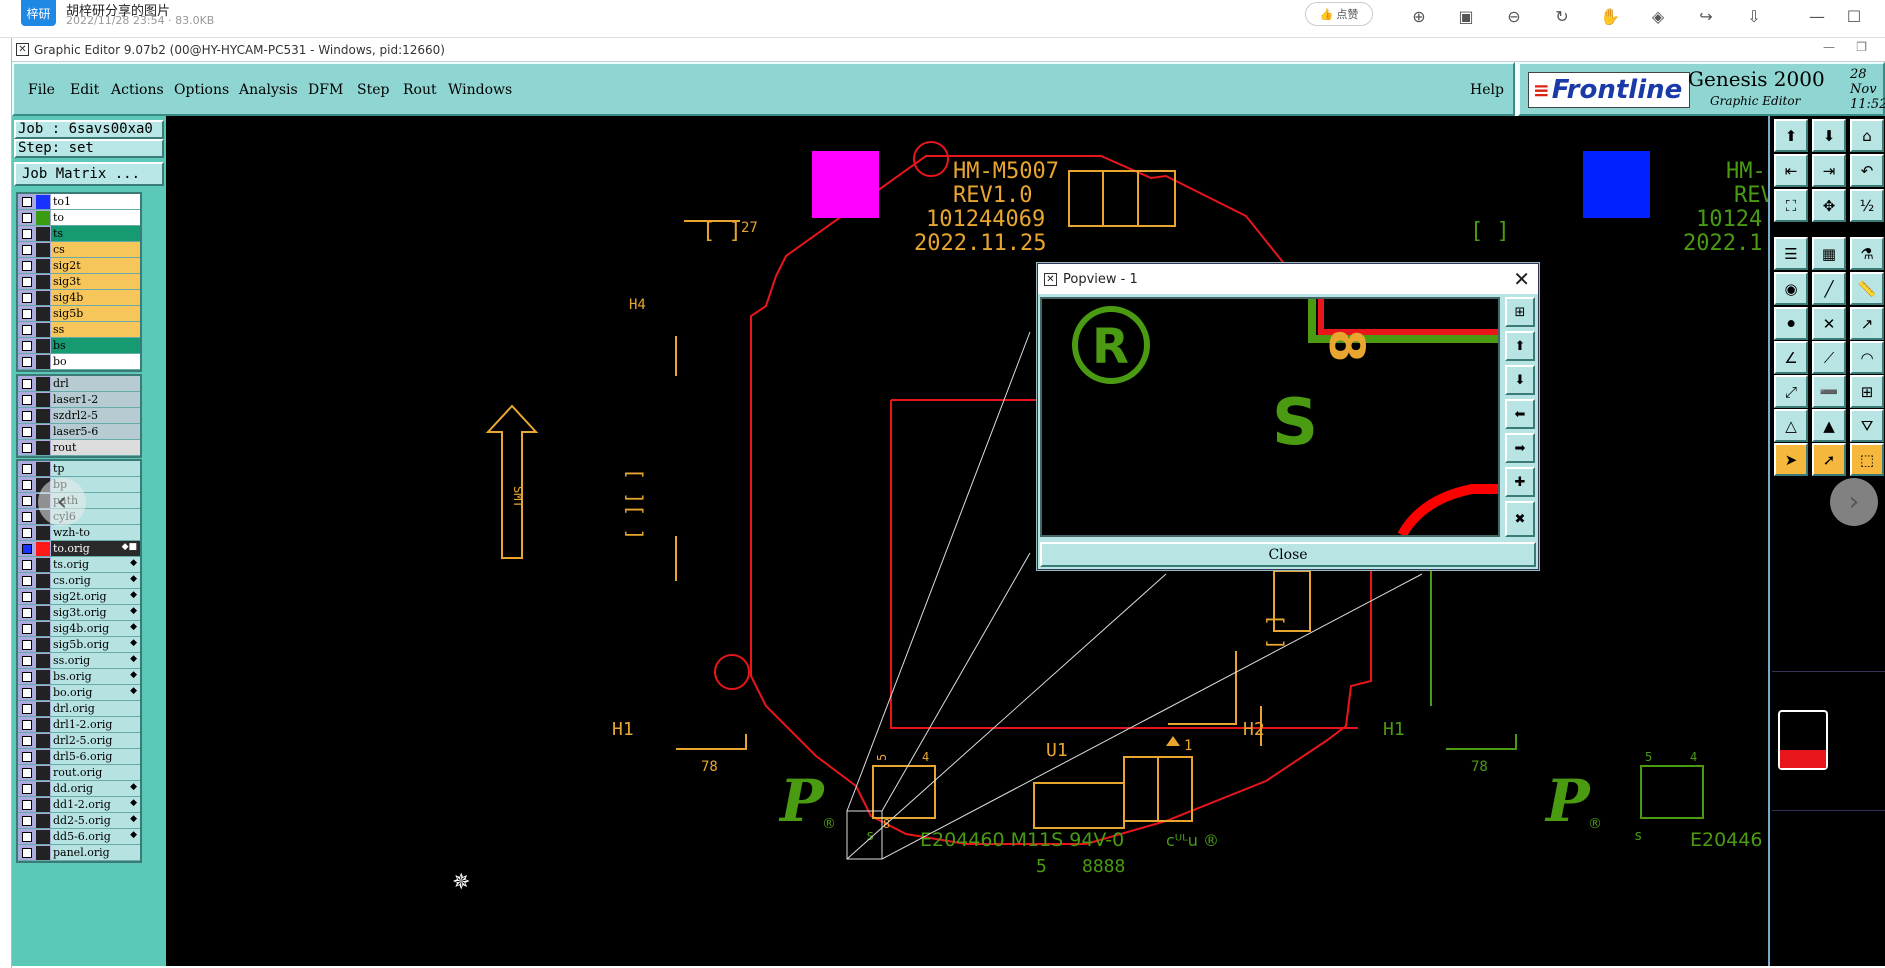  Describe the element at coordinates (79, 645) in the screenshot. I see `layer-row: sig5b.orig ◆` at that location.